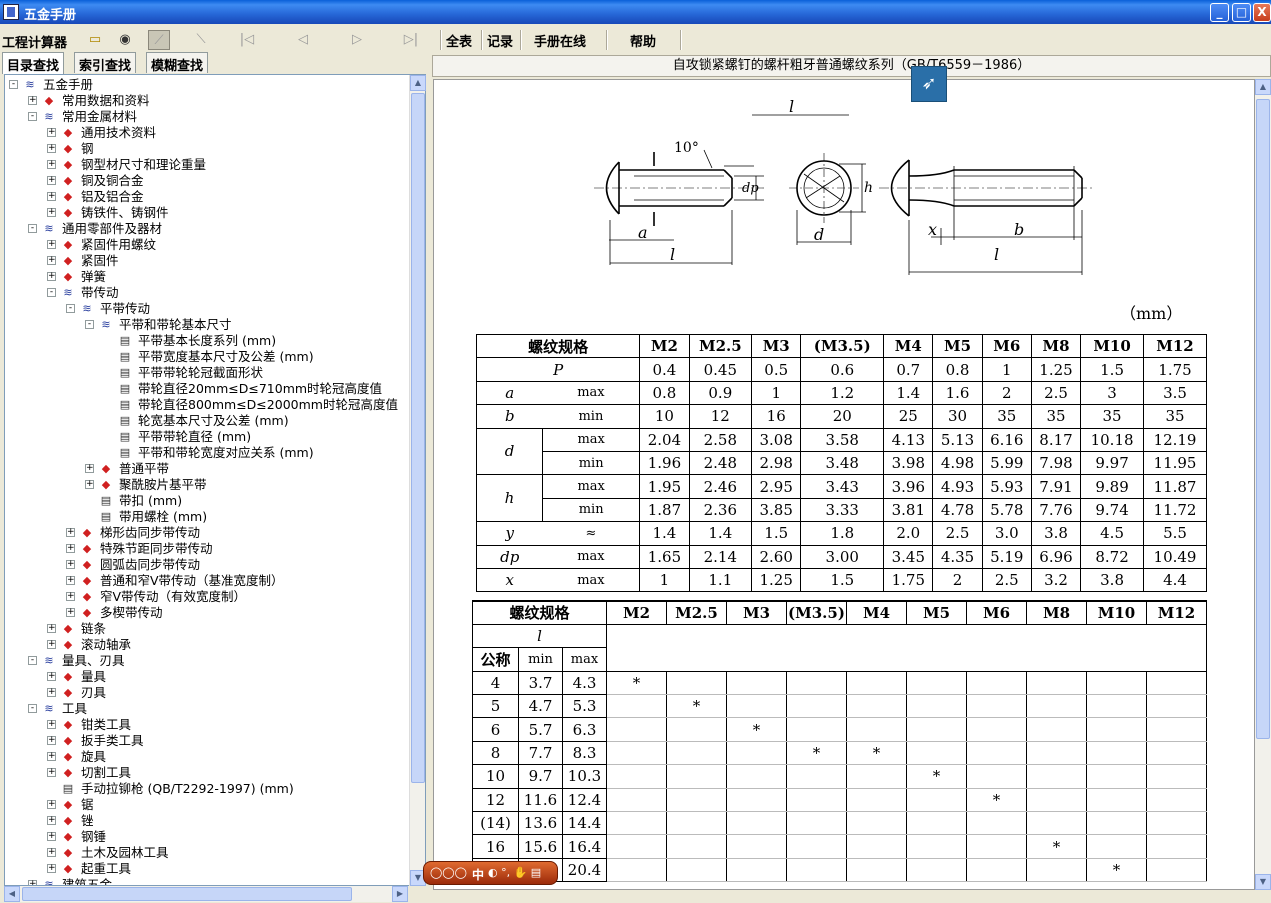 The height and width of the screenshot is (903, 1271). What do you see at coordinates (260, 388) in the screenshot?
I see `tree-node-label: 带轮直径20mm≤D≤710mm时轮冠高度值` at bounding box center [260, 388].